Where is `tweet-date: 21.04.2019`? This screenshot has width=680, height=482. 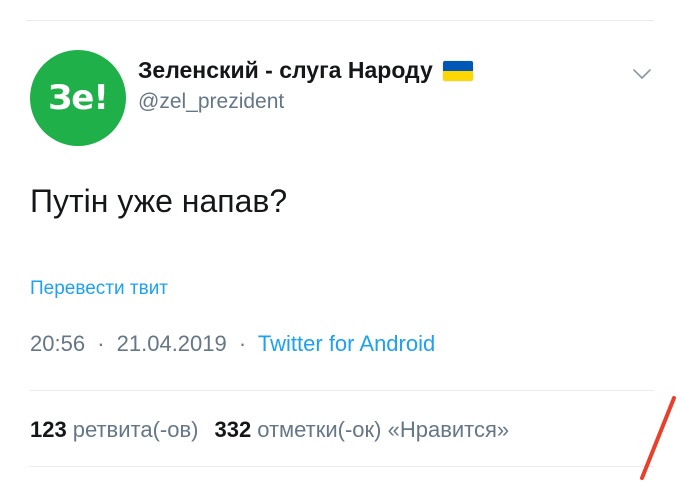
tweet-date: 21.04.2019 is located at coordinates (171, 343).